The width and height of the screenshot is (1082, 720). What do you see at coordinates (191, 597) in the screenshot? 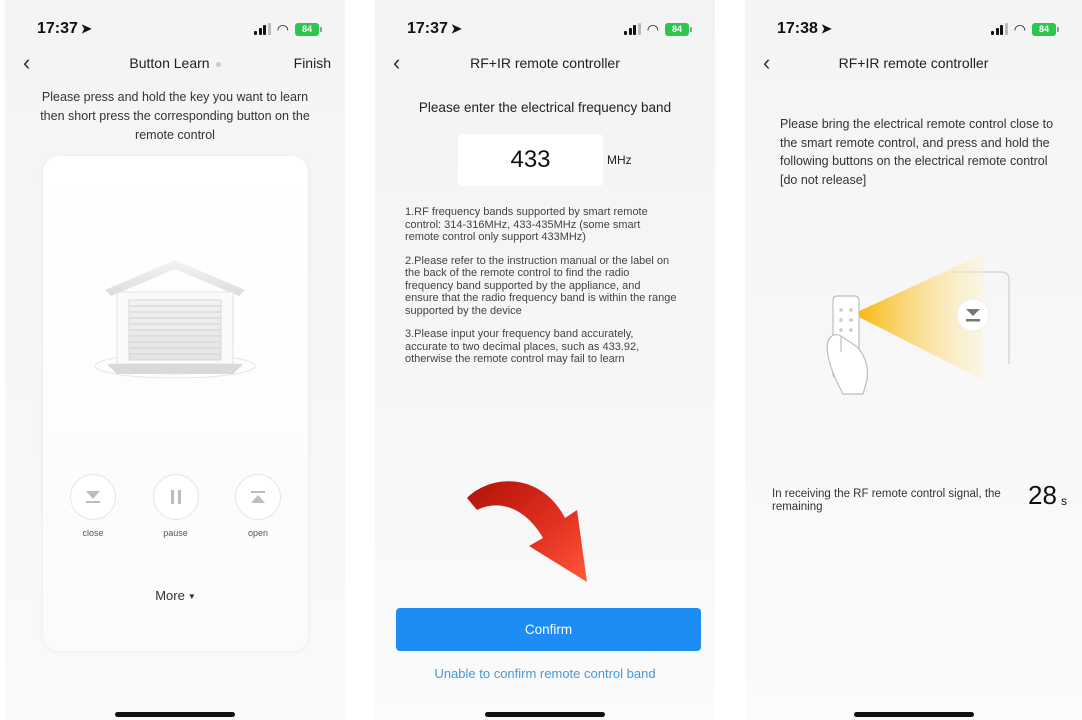
I see `caret-down-icon: ▼` at bounding box center [191, 597].